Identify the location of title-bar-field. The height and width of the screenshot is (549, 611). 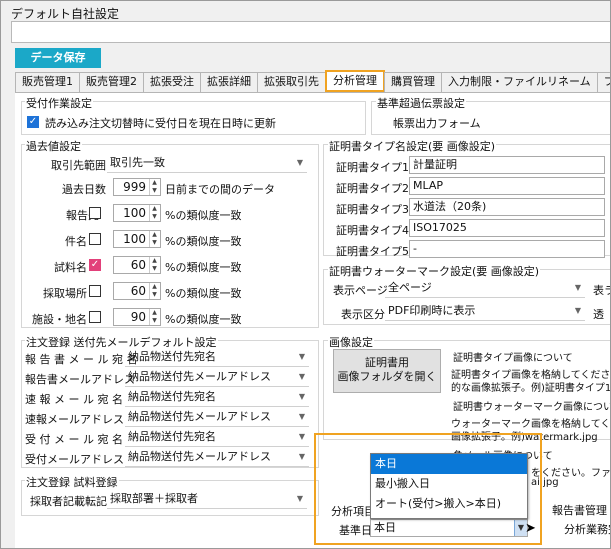
(310, 32).